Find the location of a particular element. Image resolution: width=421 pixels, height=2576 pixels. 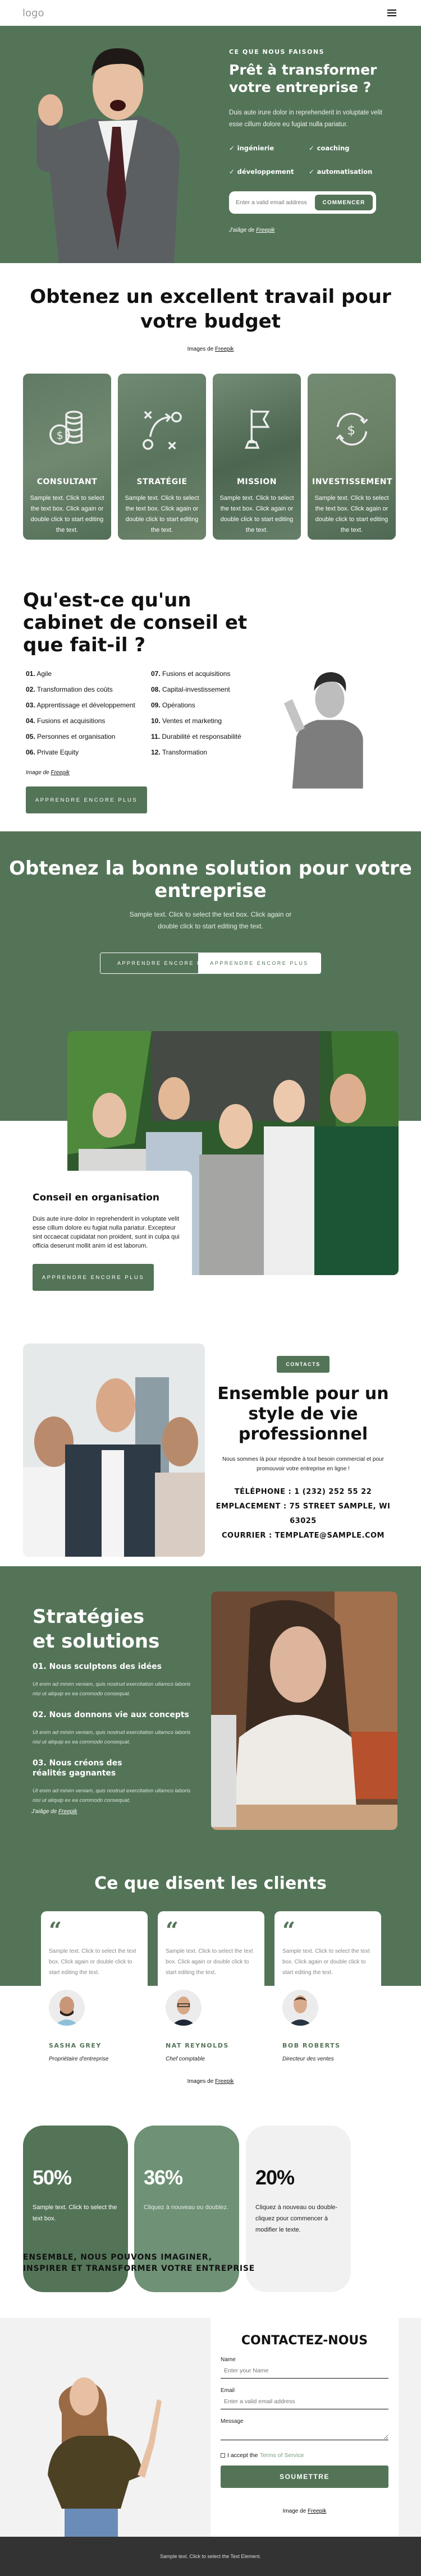

terms-checkbox is located at coordinates (223, 2455).